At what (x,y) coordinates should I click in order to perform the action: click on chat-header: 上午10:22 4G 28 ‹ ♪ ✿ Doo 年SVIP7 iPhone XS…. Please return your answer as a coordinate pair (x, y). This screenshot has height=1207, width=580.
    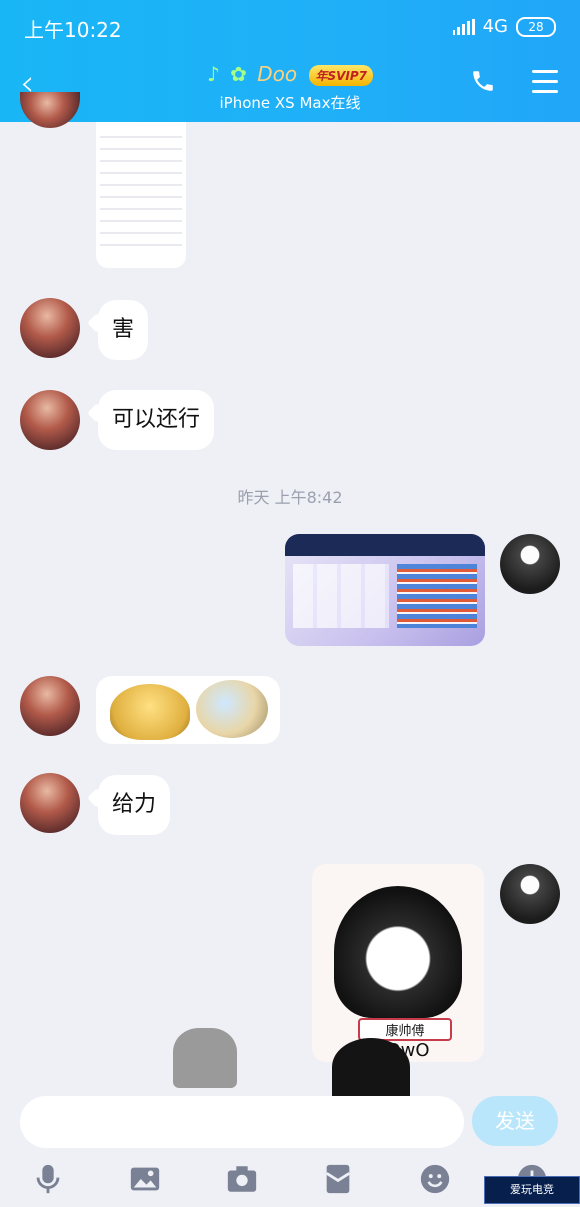
    Looking at the image, I should click on (290, 61).